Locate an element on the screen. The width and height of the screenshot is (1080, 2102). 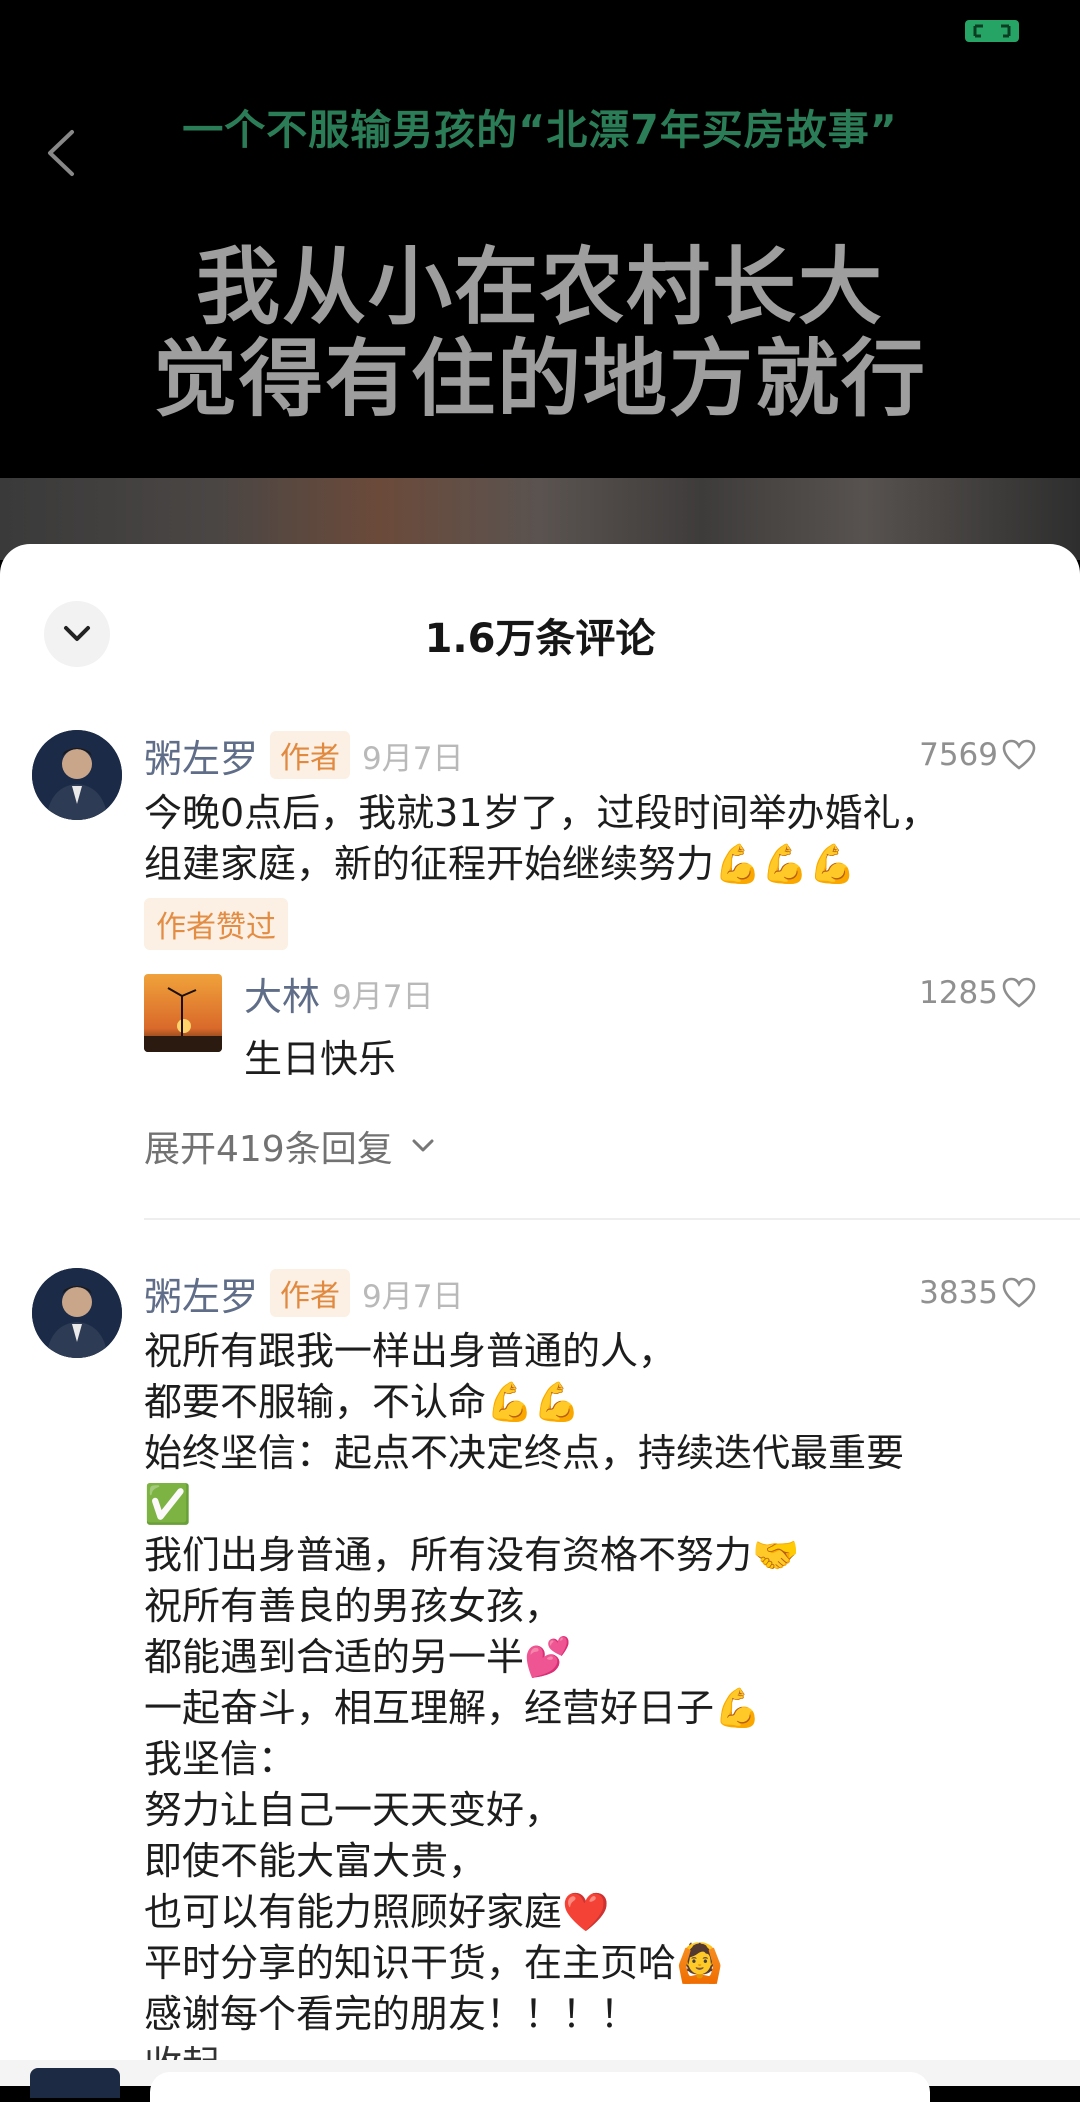
expand-replies-label: 展开419条回复 is located at coordinates (268, 1149).